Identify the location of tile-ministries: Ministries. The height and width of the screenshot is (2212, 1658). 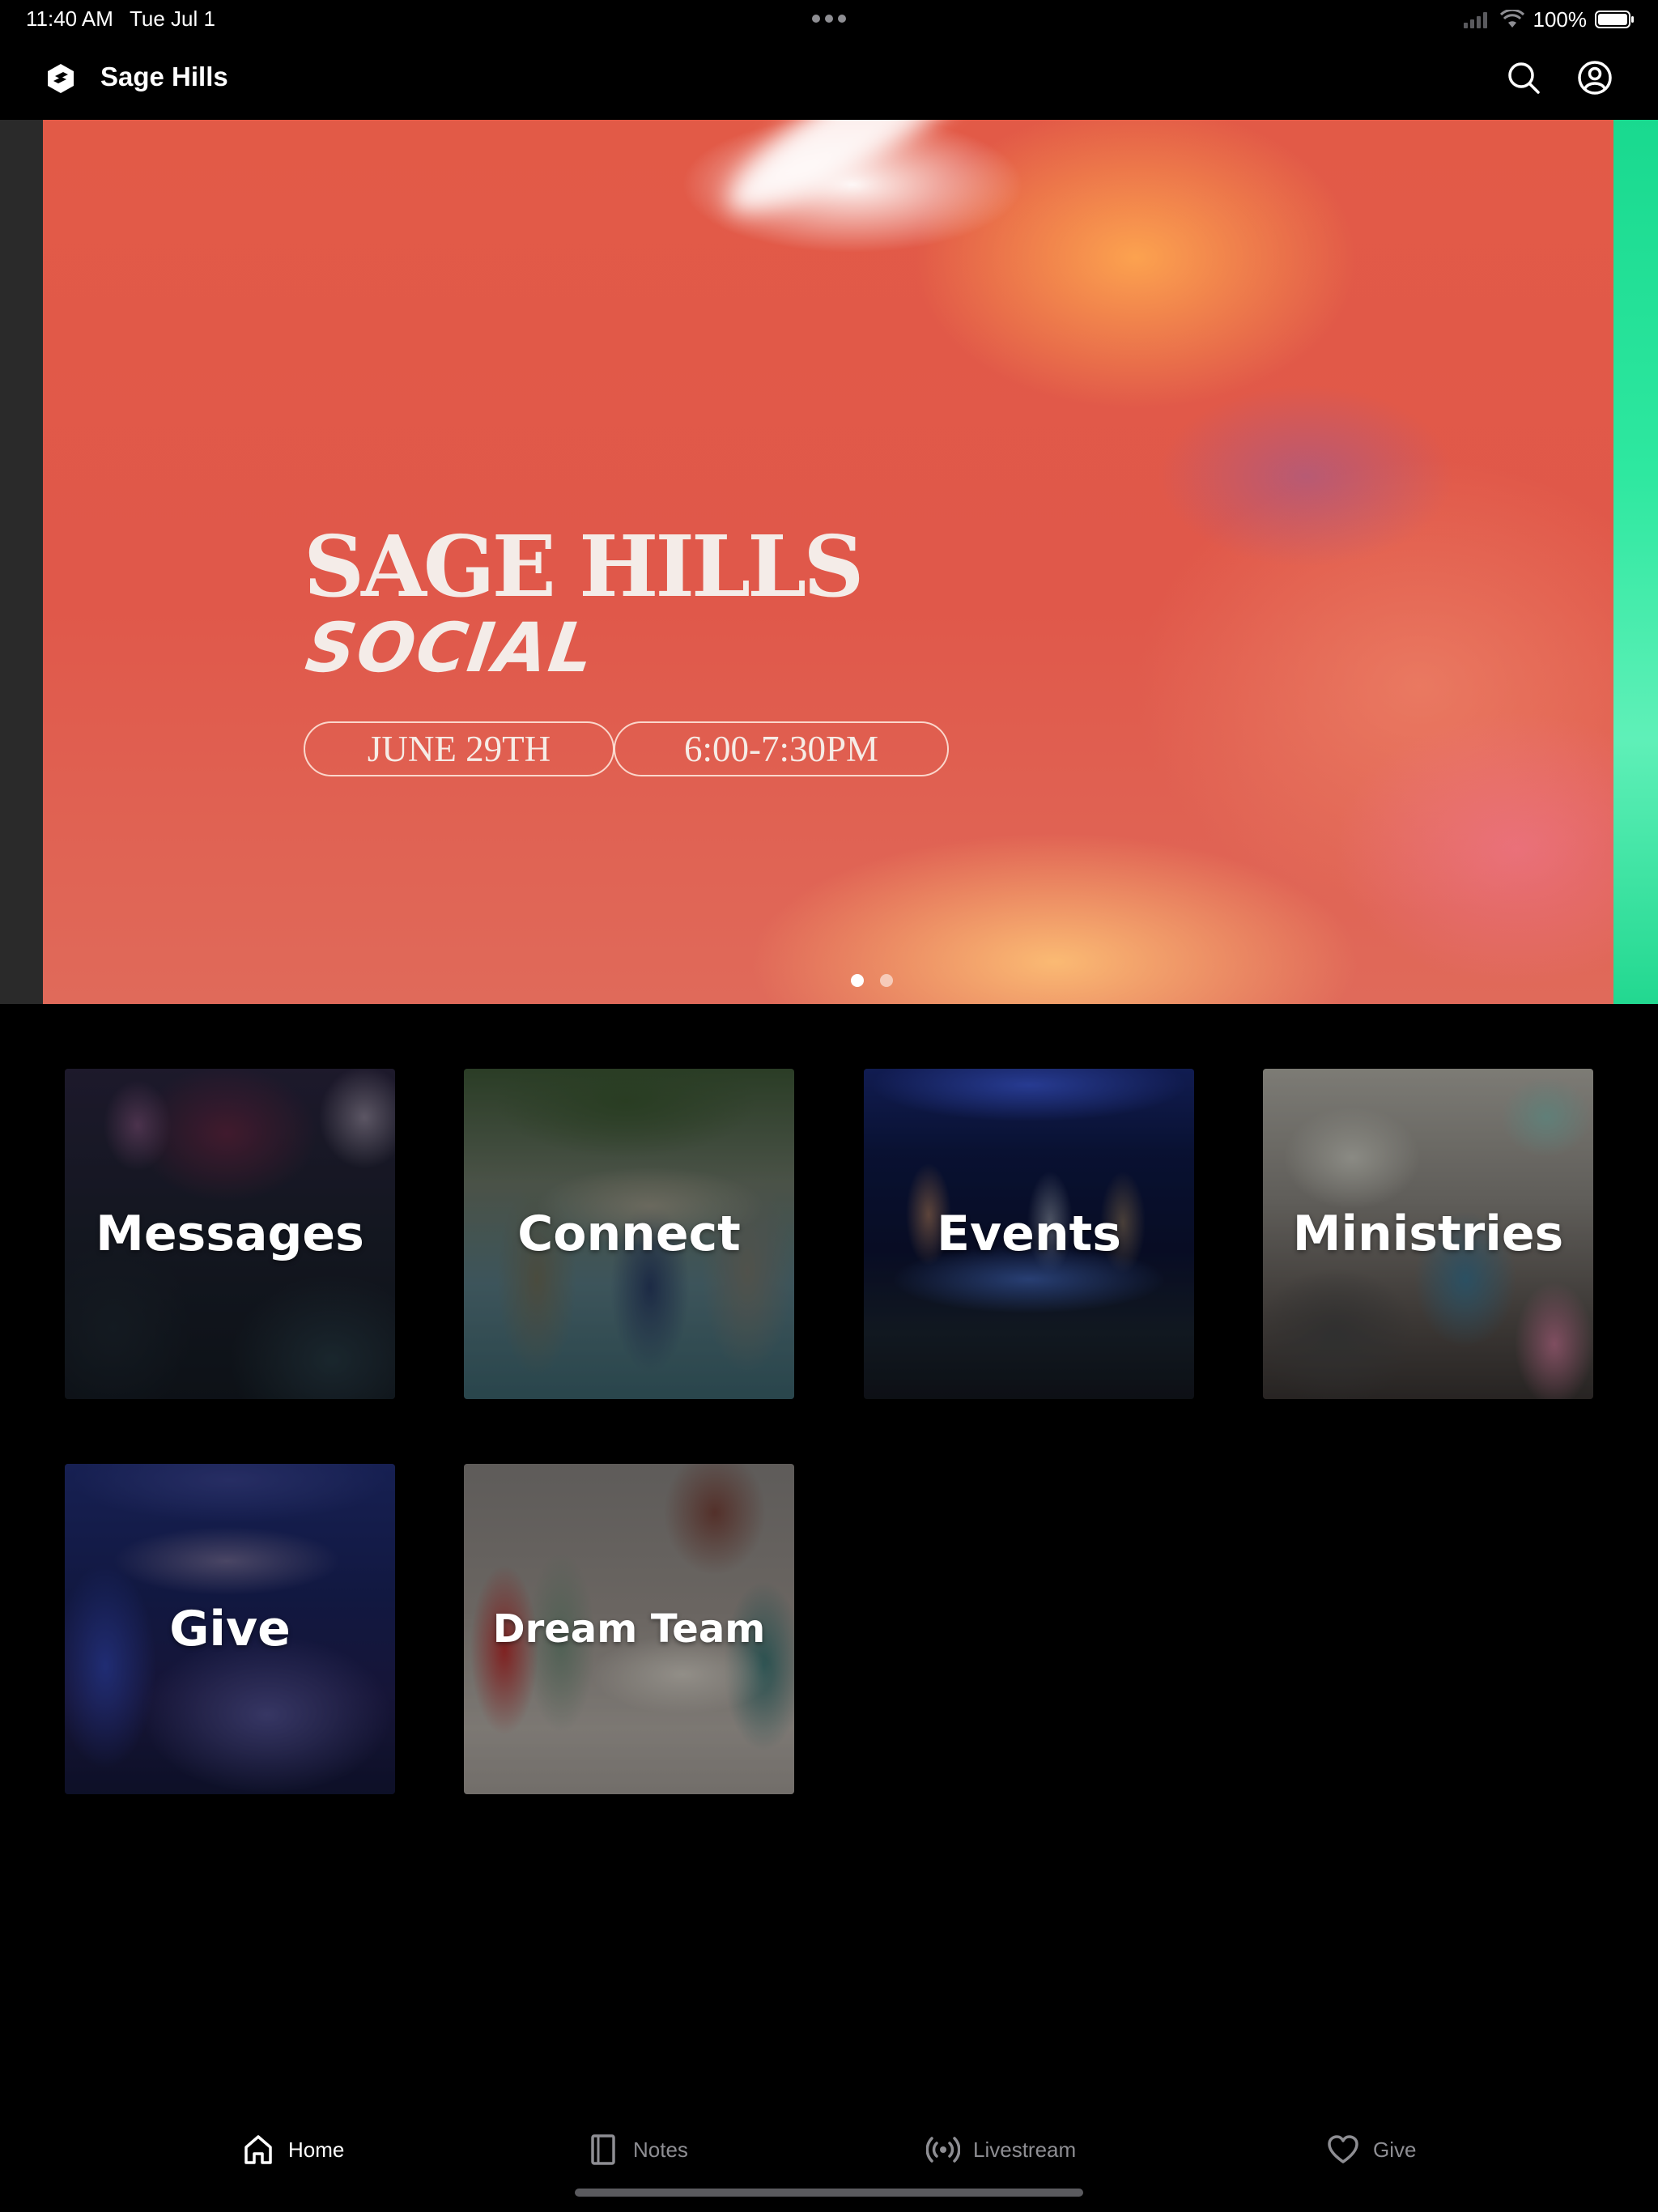
(1428, 1234).